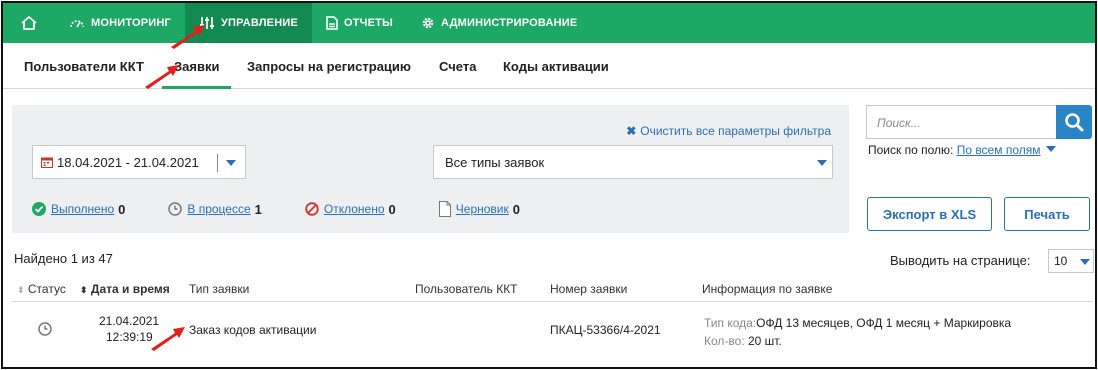 The image size is (1098, 370). I want to click on stat-in-progress: В процессе 1, so click(215, 209).